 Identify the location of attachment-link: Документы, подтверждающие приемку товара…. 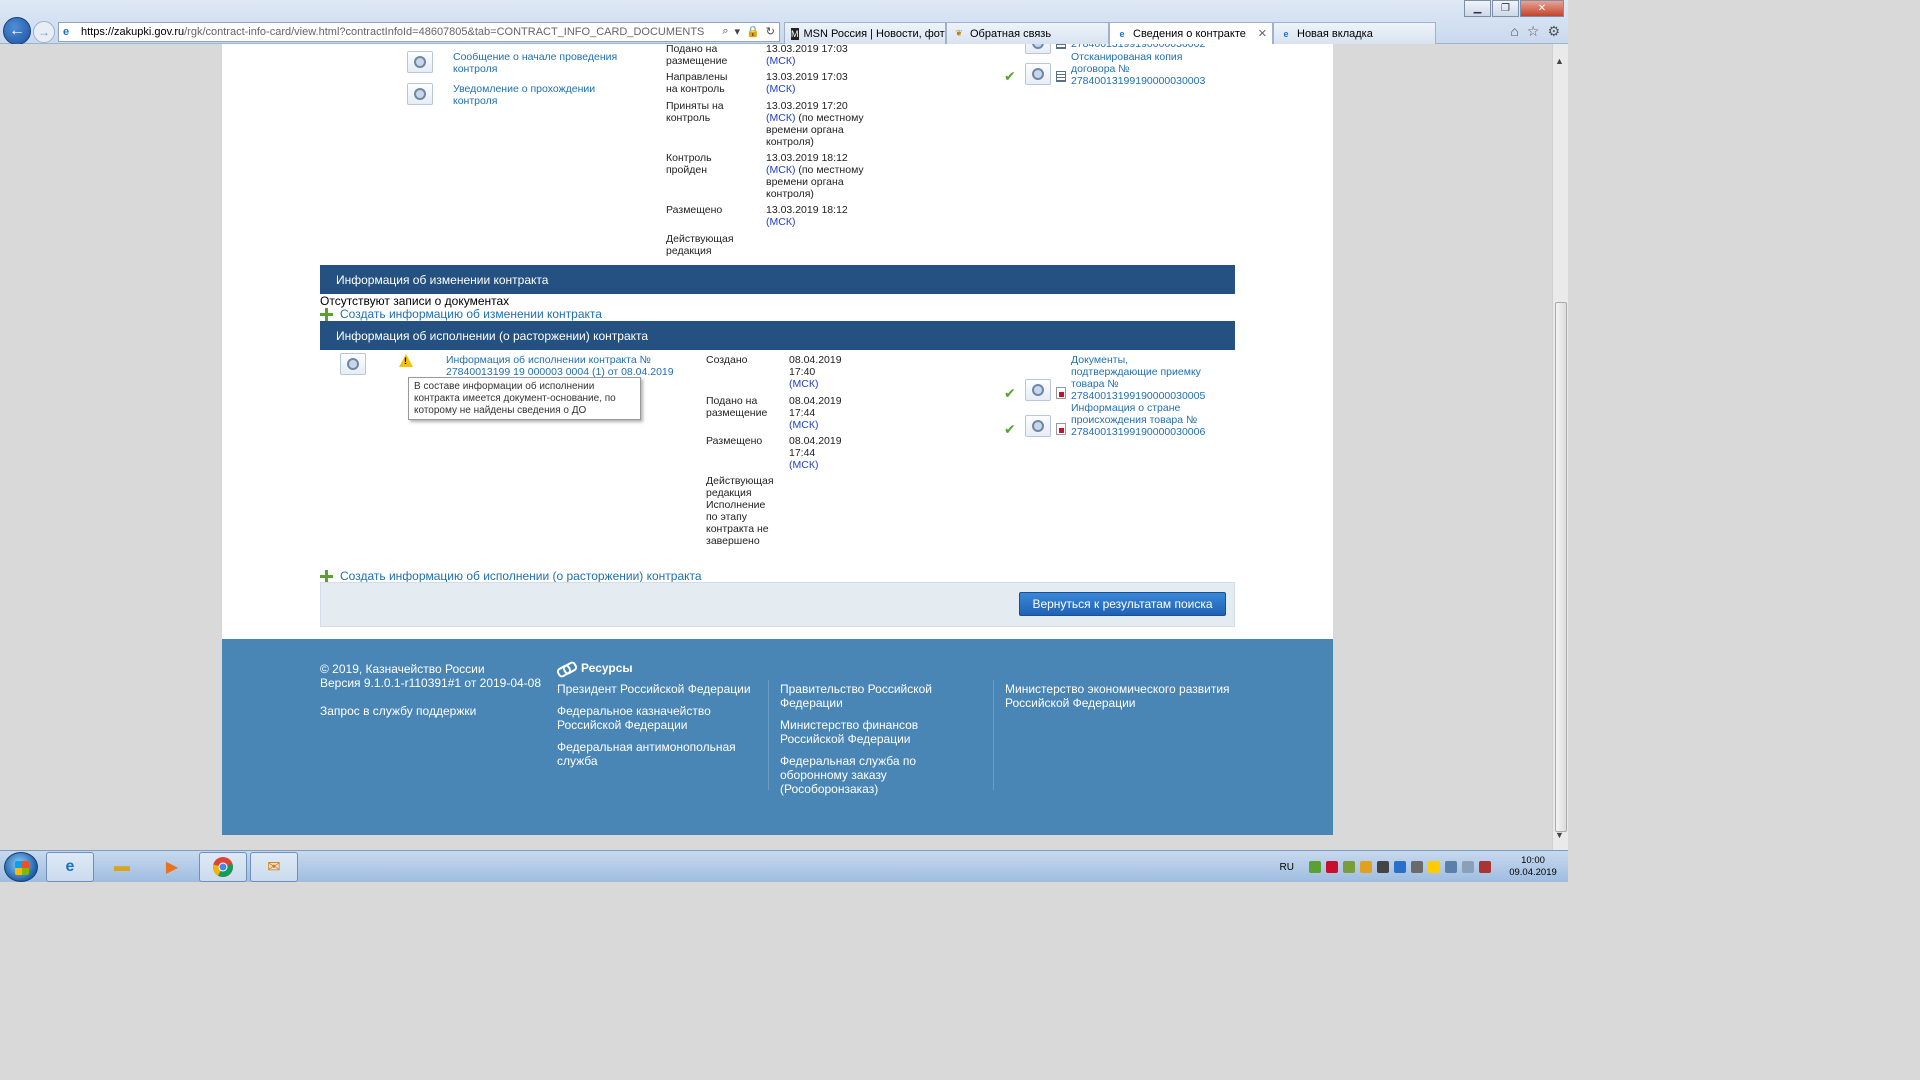
(1141, 378).